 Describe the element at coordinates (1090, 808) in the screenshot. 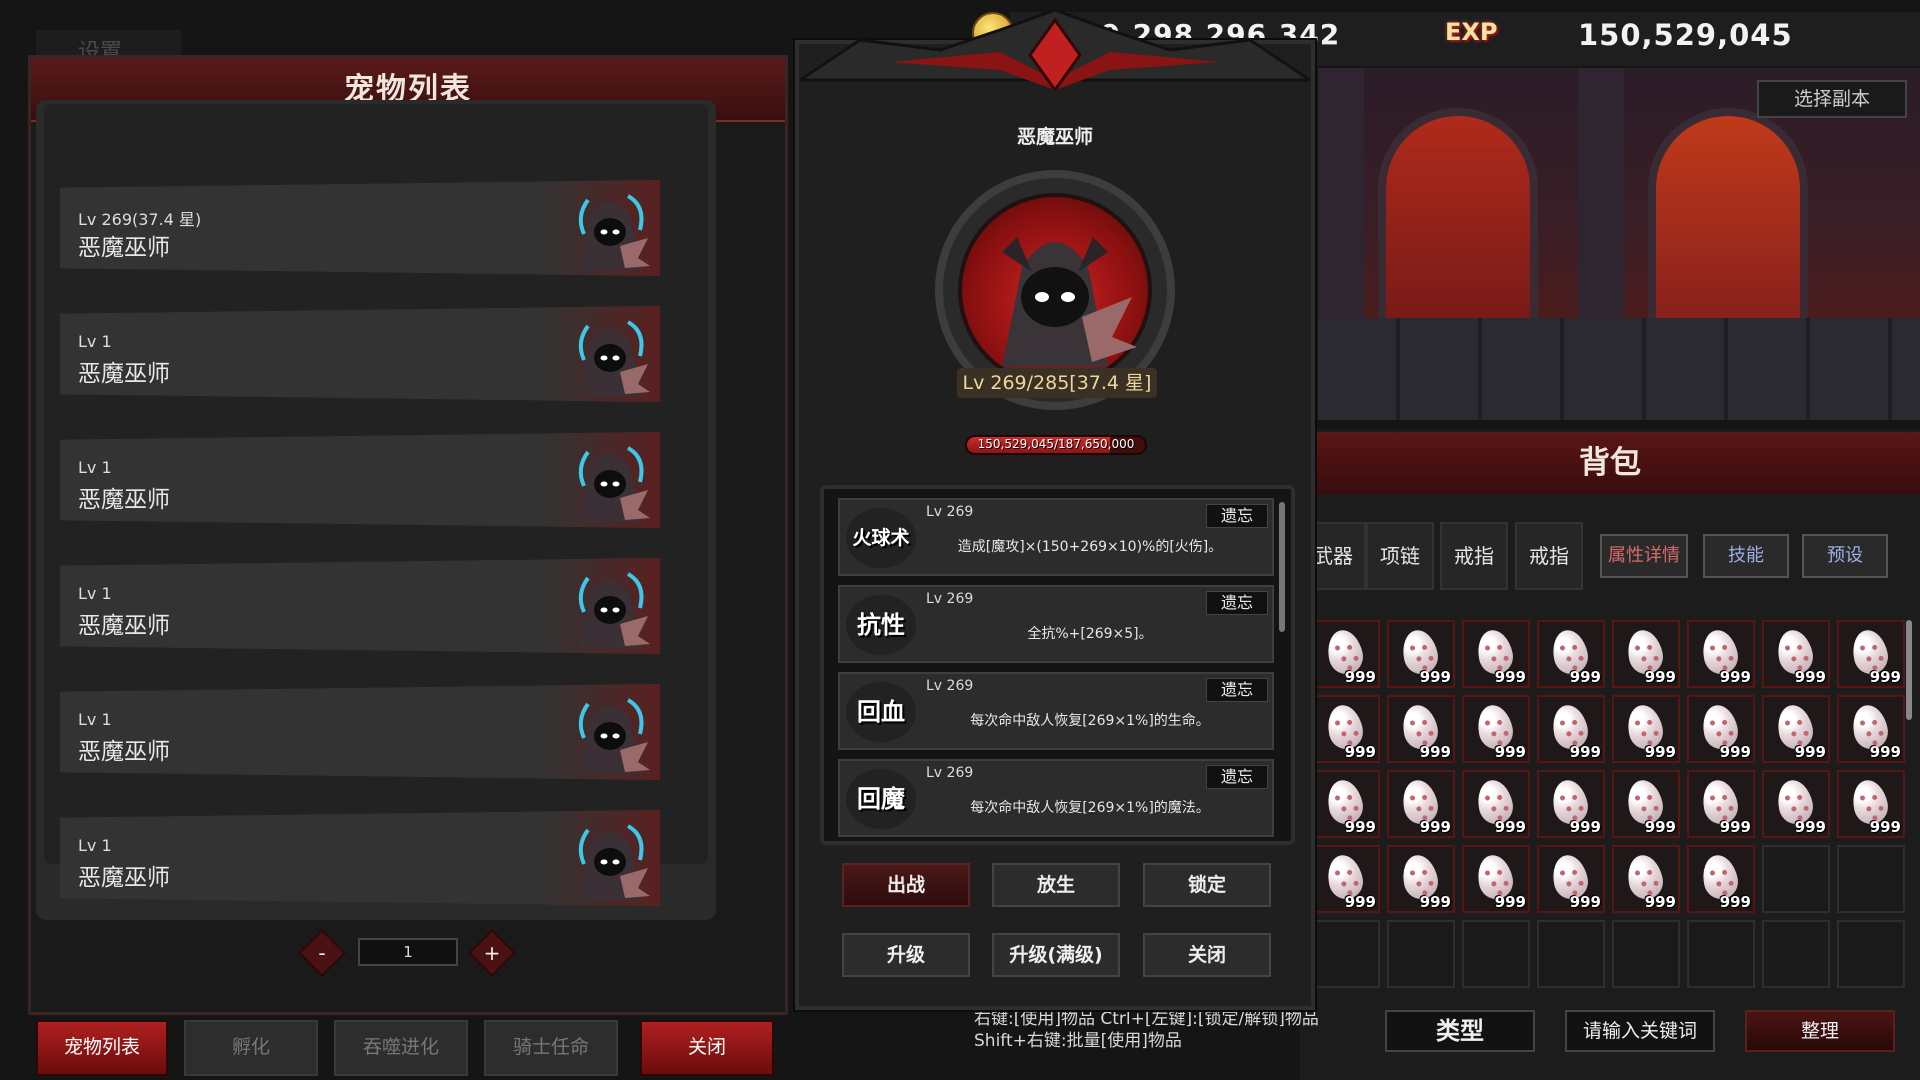

I see `skill-desc: 每次命中敌人恢复[269×1%]的魔法。` at that location.